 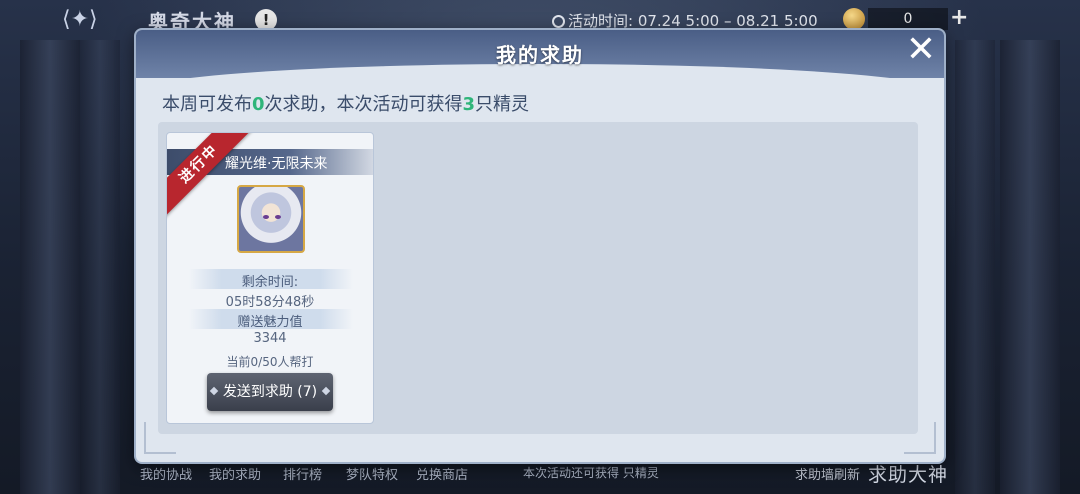 What do you see at coordinates (502, 104) in the screenshot?
I see `subtitle-post: 只精灵` at bounding box center [502, 104].